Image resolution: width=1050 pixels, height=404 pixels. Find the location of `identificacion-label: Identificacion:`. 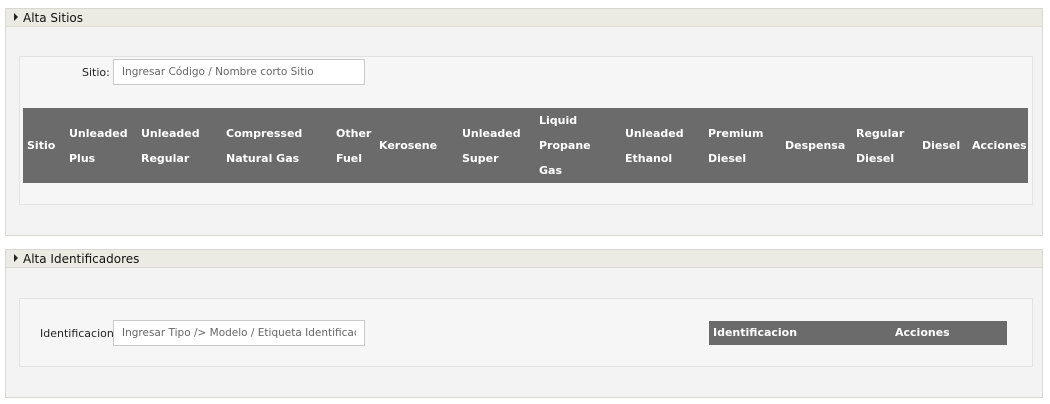

identificacion-label: Identificacion: is located at coordinates (79, 333).